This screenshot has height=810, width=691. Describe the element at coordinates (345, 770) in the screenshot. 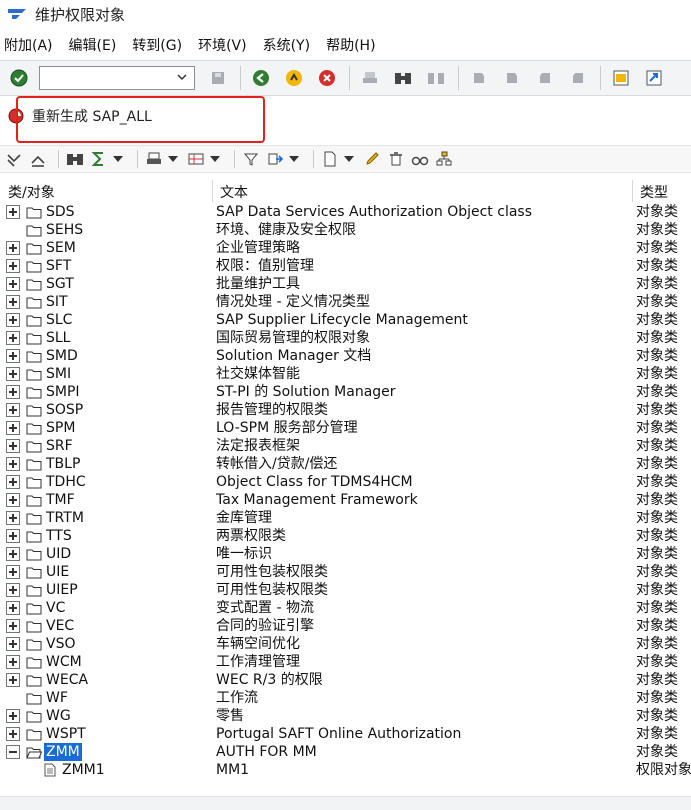

I see `tree-child-row: ZMM1 MM1 权限对象` at that location.